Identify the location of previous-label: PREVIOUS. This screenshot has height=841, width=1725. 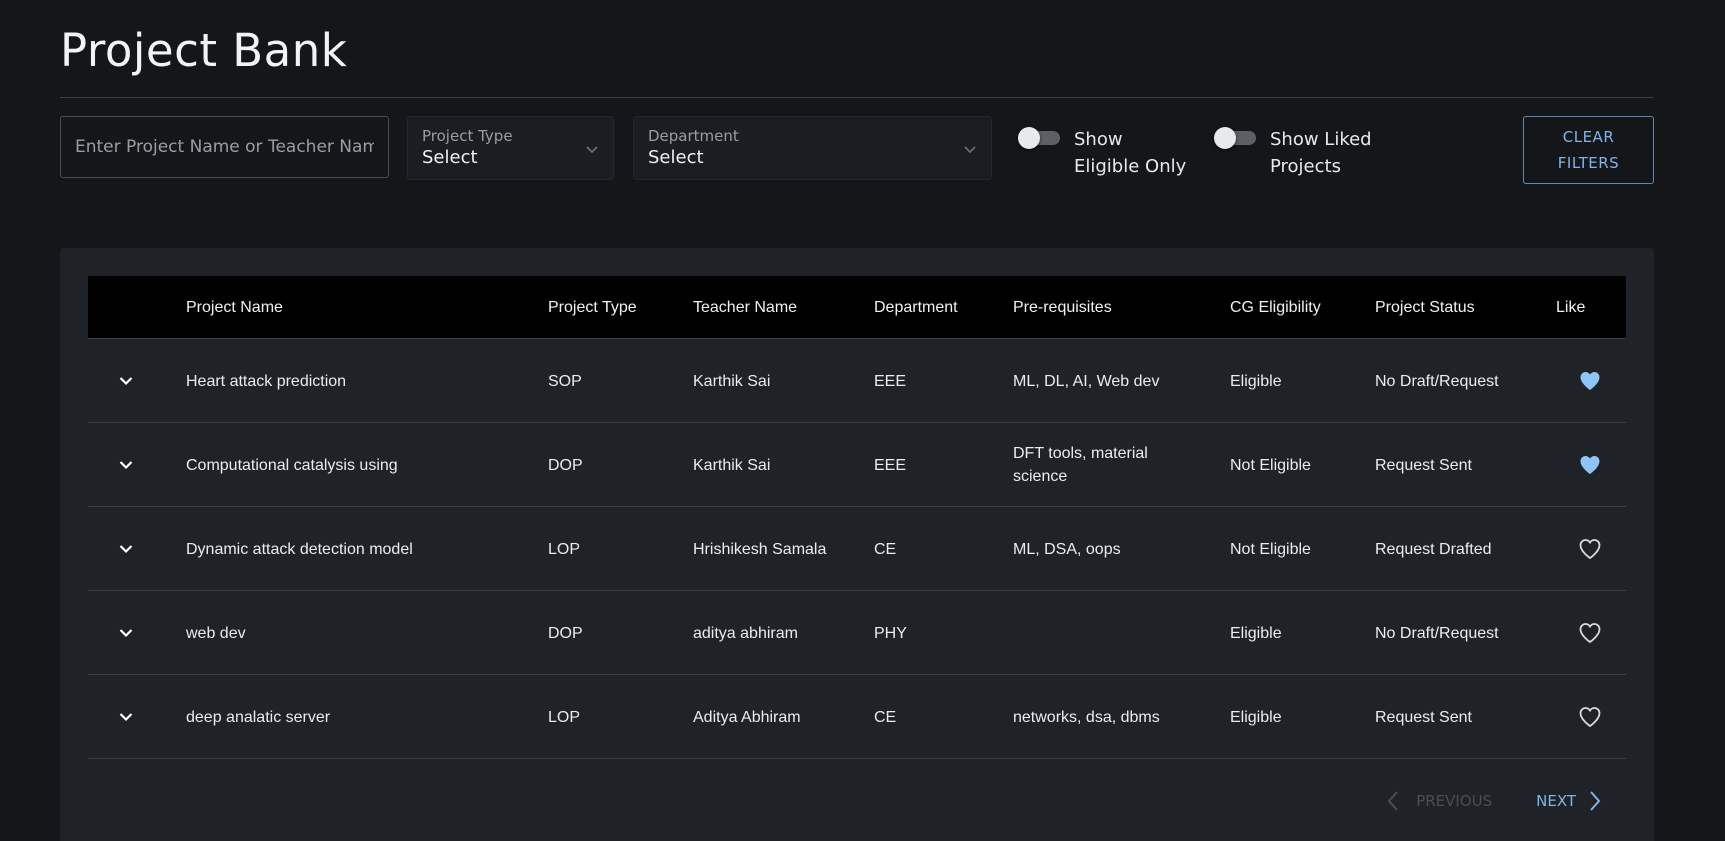
(1454, 801).